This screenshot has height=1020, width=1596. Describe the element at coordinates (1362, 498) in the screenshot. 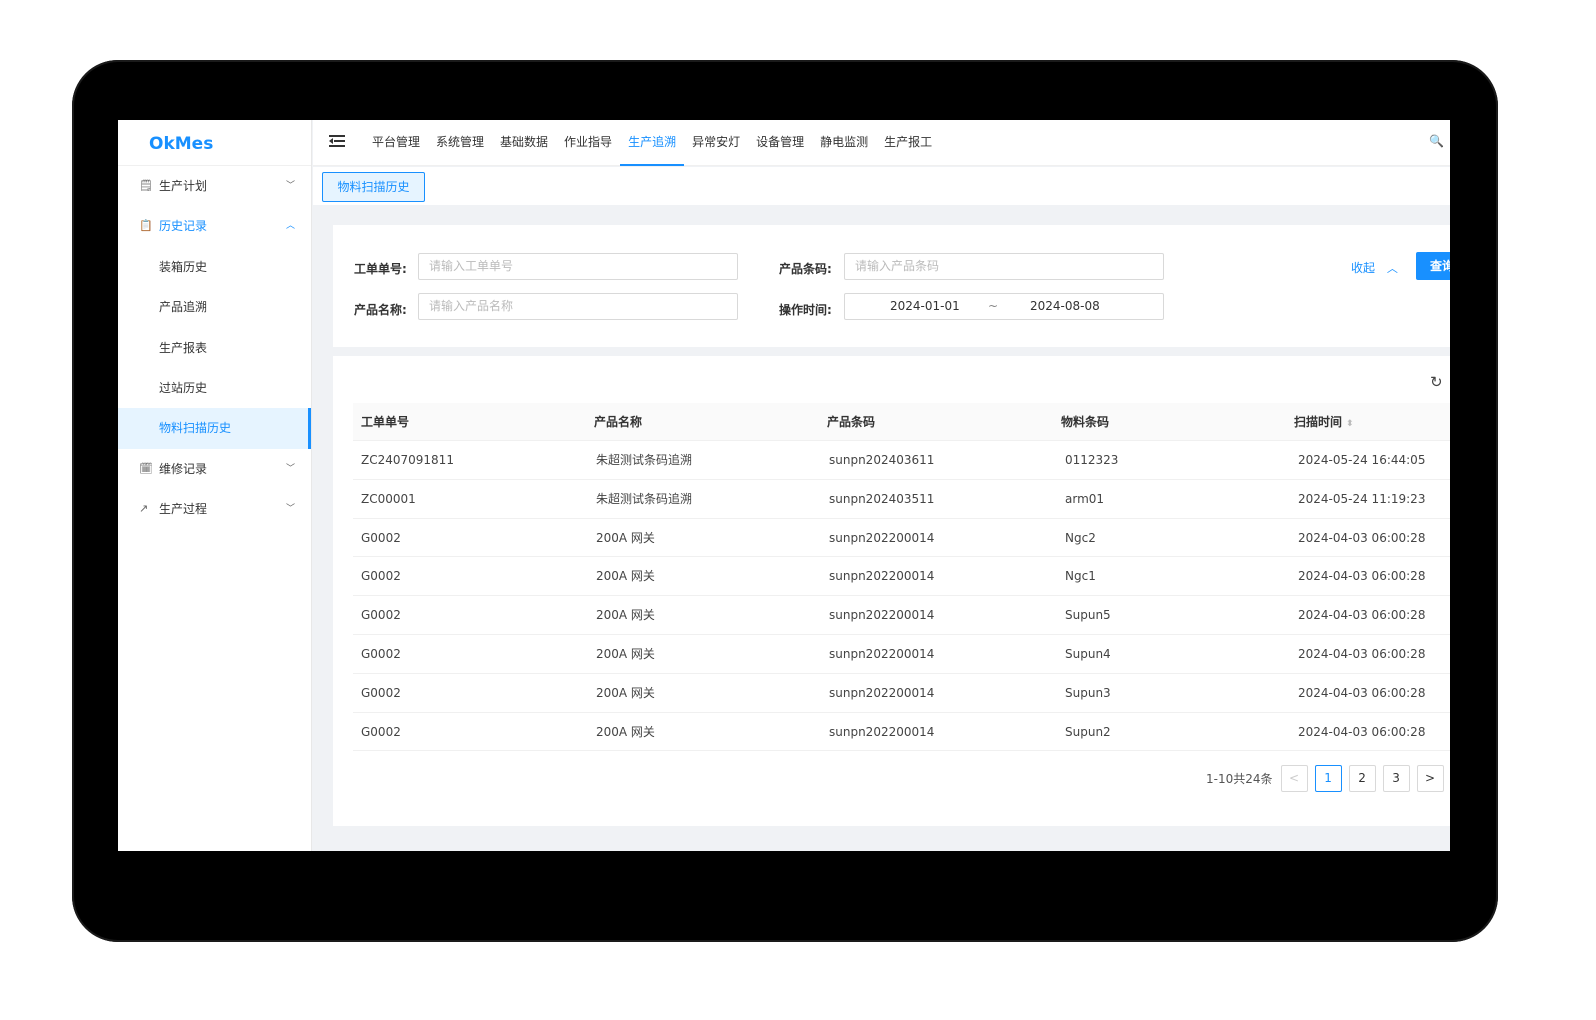

I see `cell-scan-time: 2024-05-24 11:19:23` at that location.